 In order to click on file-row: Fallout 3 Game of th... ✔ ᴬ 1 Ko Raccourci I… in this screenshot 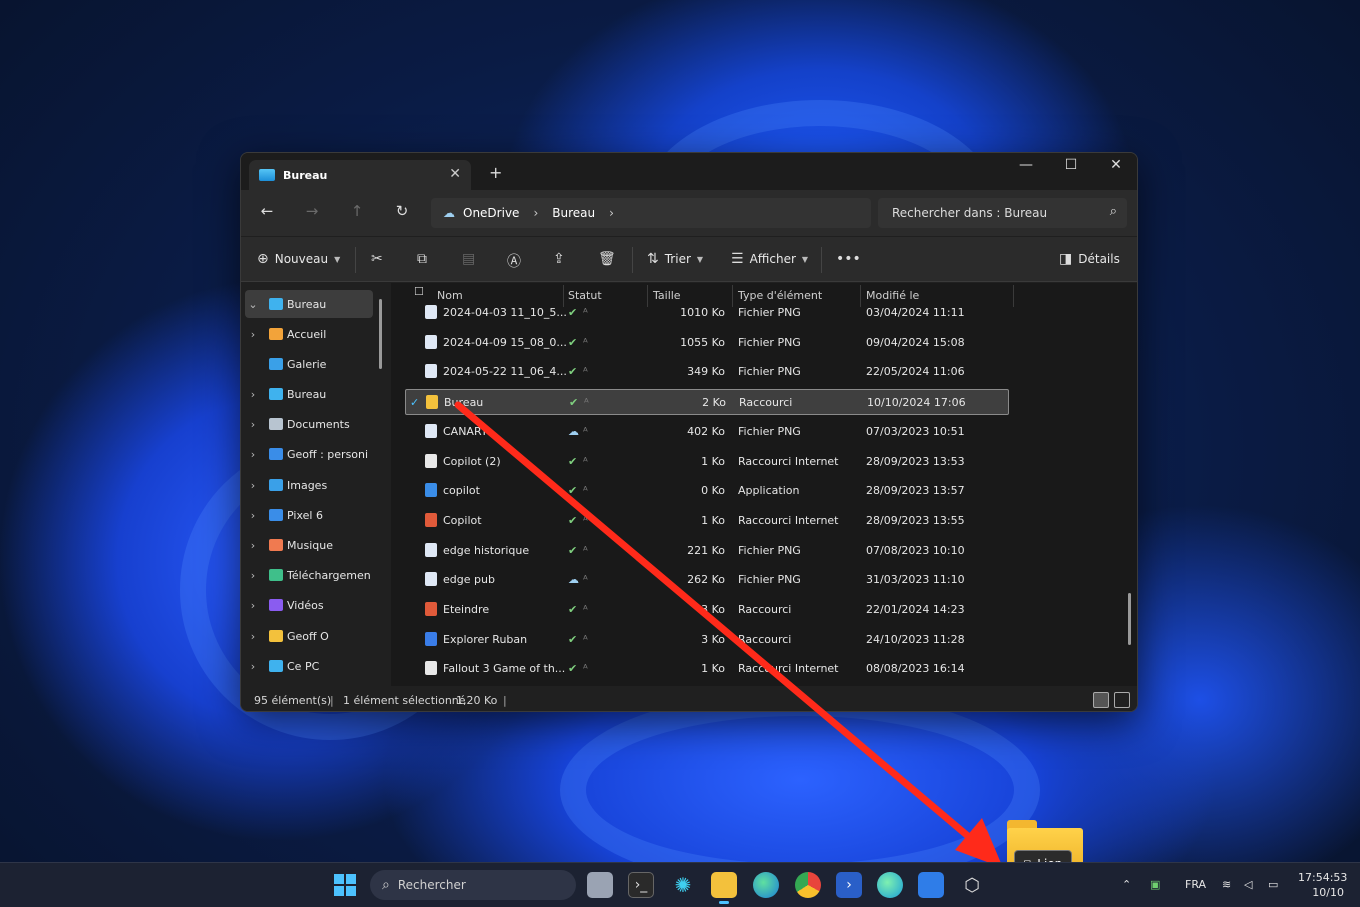, I will do `click(707, 669)`.